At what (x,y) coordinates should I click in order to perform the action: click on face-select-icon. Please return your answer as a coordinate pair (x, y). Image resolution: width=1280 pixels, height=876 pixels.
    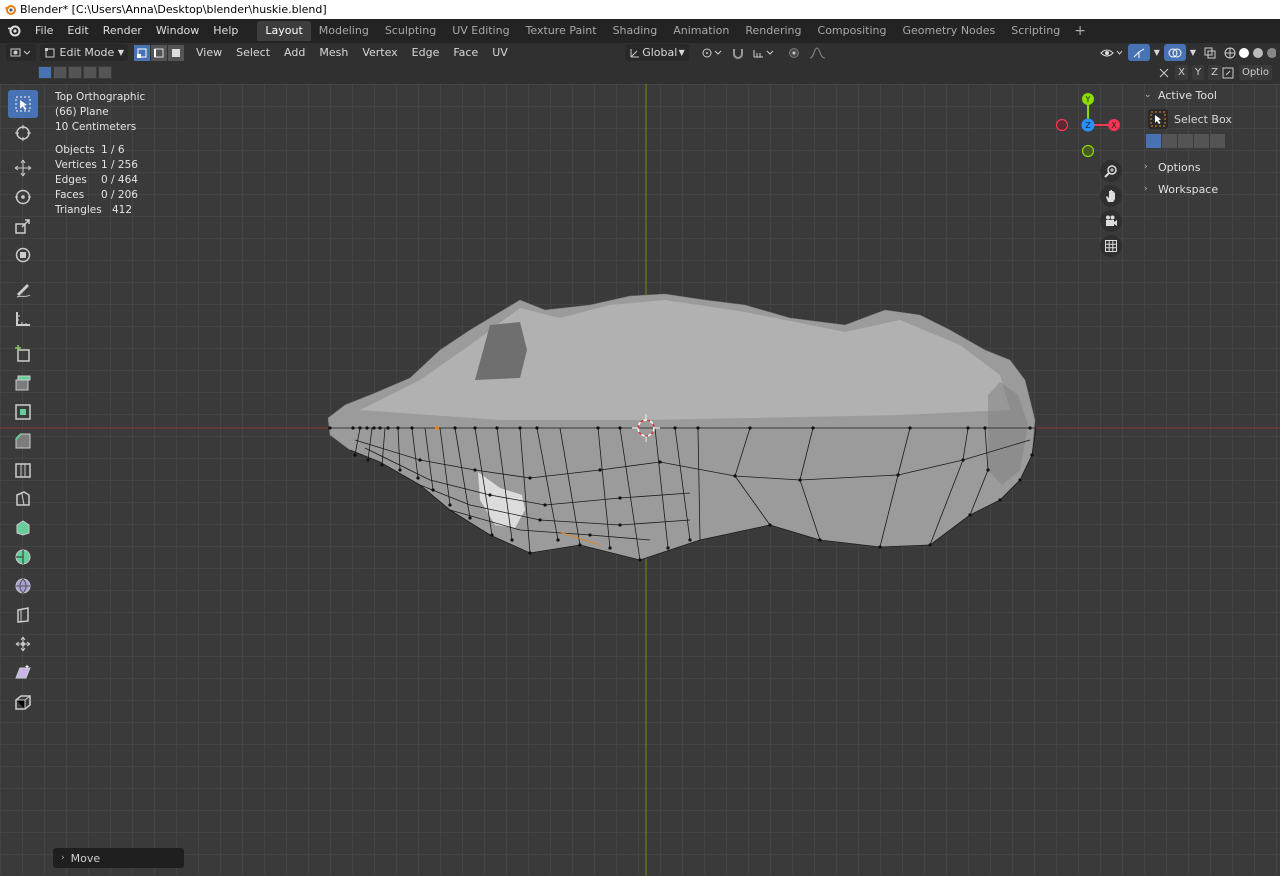
    Looking at the image, I should click on (176, 52).